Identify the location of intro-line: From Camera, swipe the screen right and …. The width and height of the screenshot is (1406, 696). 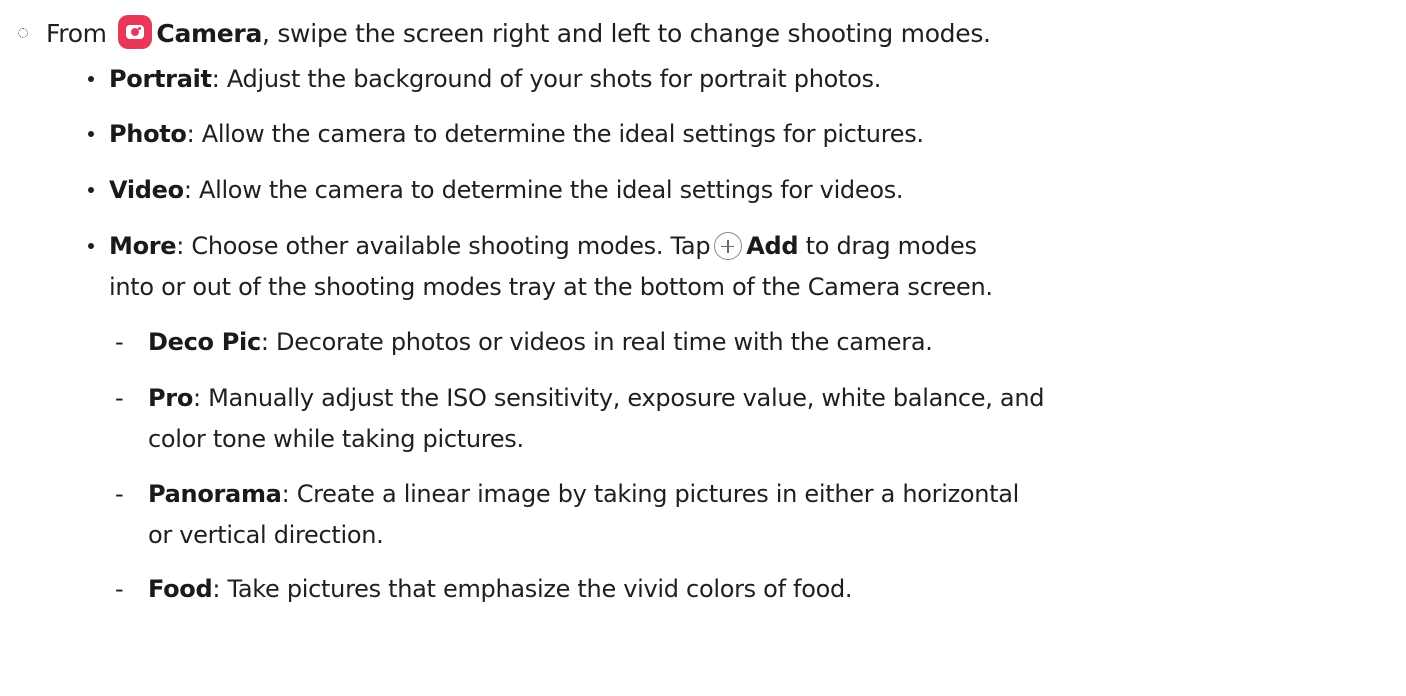
(504, 34).